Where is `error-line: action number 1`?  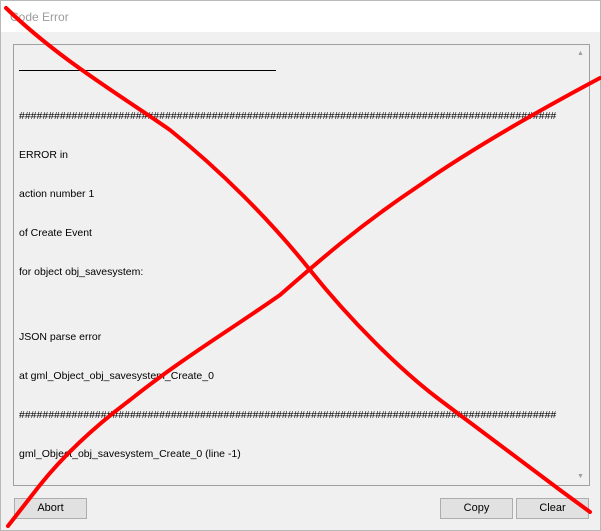 error-line: action number 1 is located at coordinates (57, 194).